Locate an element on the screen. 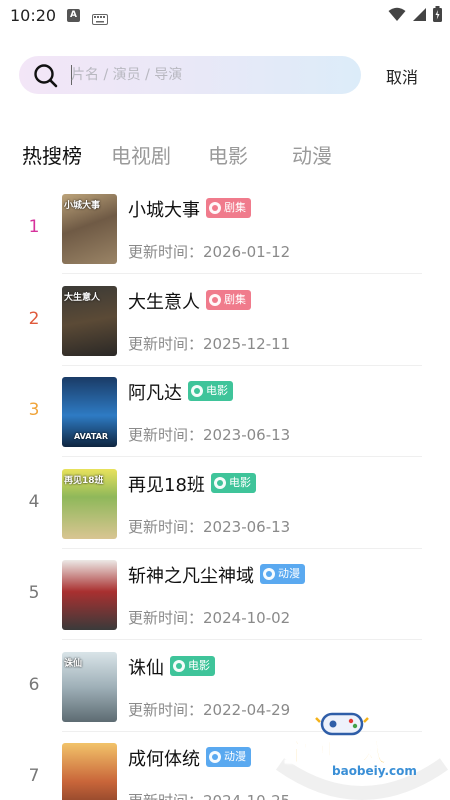 Image resolution: width=450 pixels, height=800 pixels. item-title: 阿凡达 is located at coordinates (155, 392).